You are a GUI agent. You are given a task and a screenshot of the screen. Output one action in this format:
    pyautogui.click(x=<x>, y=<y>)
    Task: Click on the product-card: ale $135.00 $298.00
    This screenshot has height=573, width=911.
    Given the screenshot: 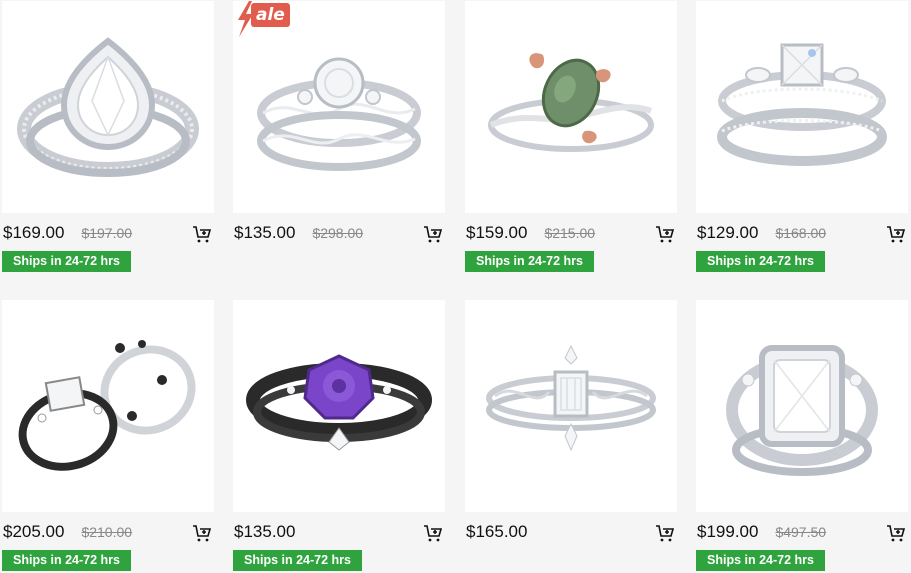 What is the action you would take?
    pyautogui.click(x=339, y=125)
    